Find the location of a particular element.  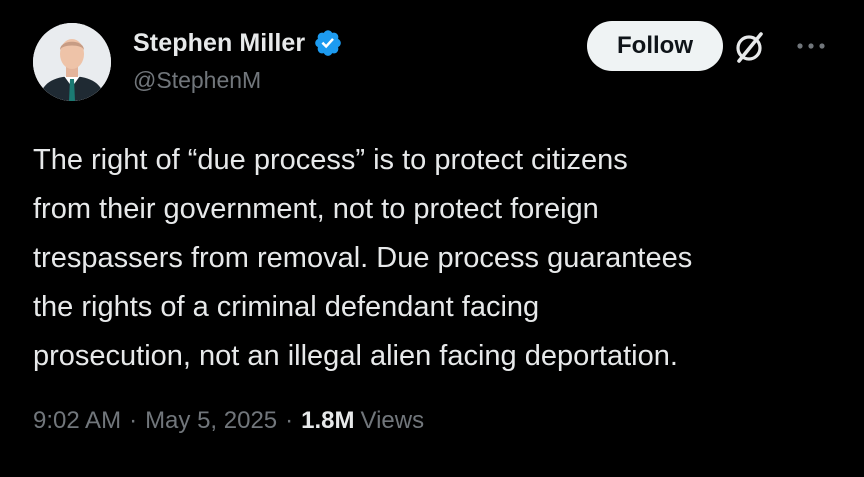

views-count: 1.8M is located at coordinates (327, 421).